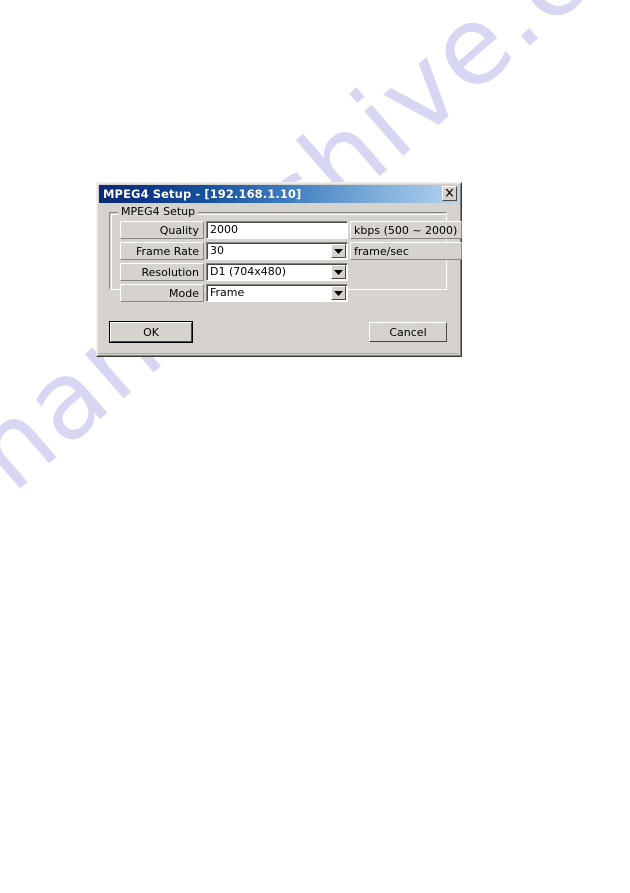 The image size is (630, 893). Describe the element at coordinates (162, 230) in the screenshot. I see `label-quality: Quality` at that location.